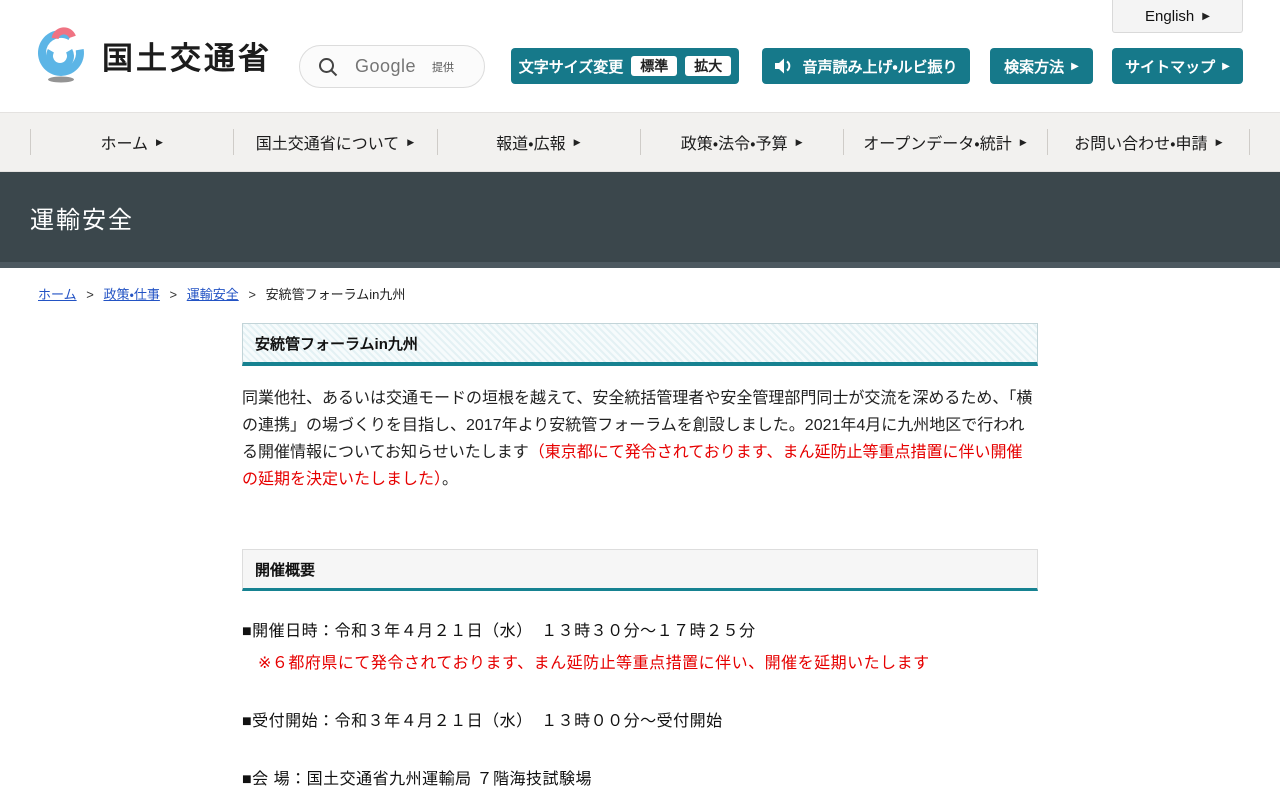 The height and width of the screenshot is (800, 1280). What do you see at coordinates (82, 220) in the screenshot?
I see `category-title: 運輸安全` at bounding box center [82, 220].